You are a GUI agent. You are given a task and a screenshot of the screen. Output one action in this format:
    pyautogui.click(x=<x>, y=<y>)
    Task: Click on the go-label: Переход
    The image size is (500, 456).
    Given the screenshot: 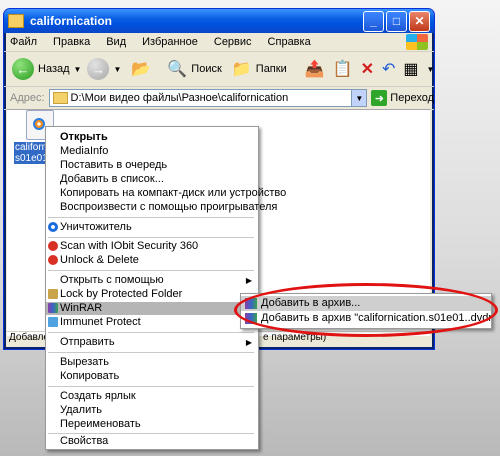 What is the action you would take?
    pyautogui.click(x=412, y=98)
    